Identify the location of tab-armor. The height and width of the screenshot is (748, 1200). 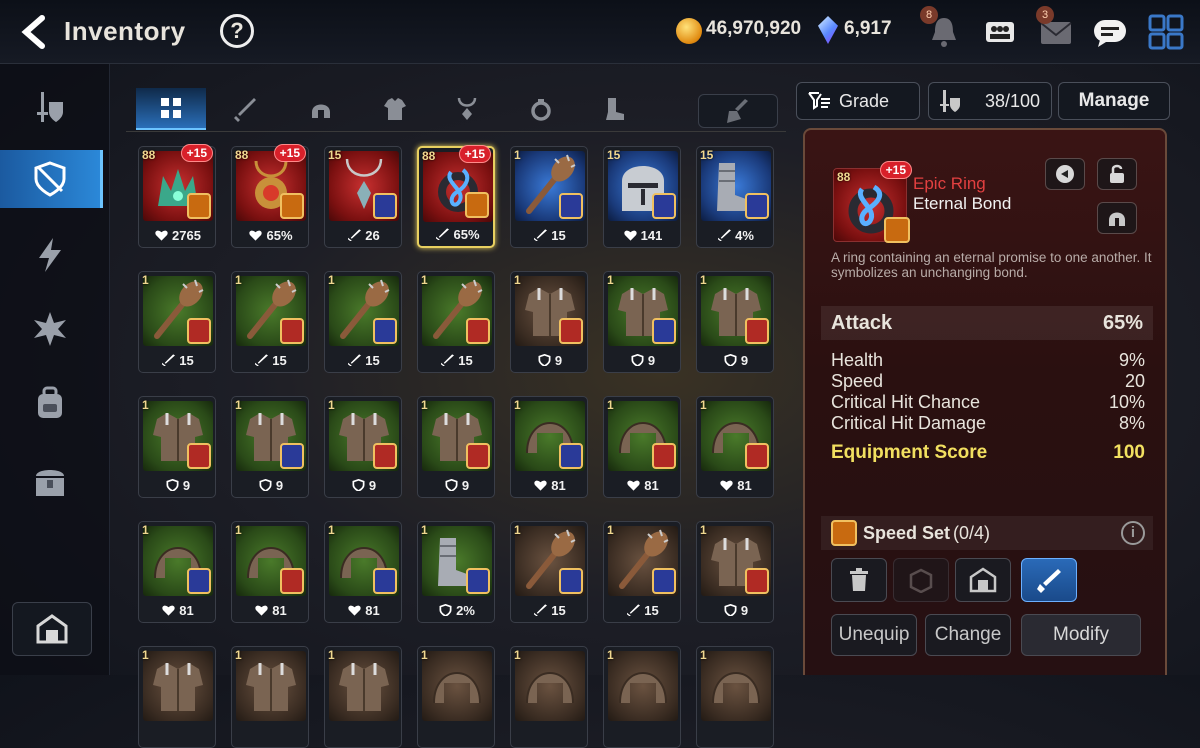
(395, 109).